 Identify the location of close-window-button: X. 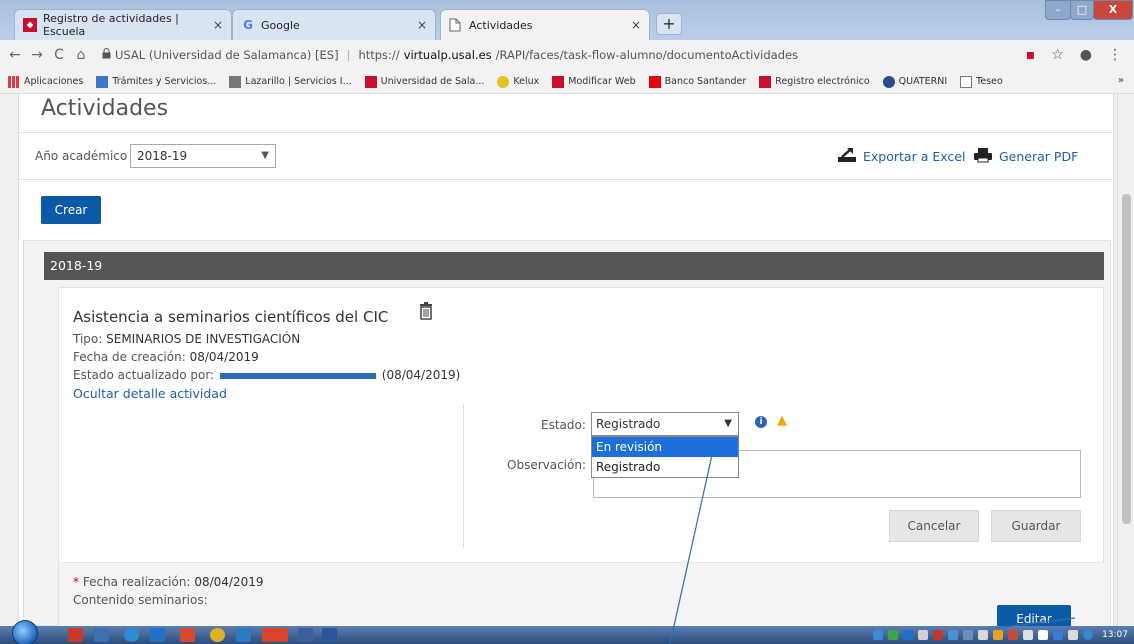
(1113, 10).